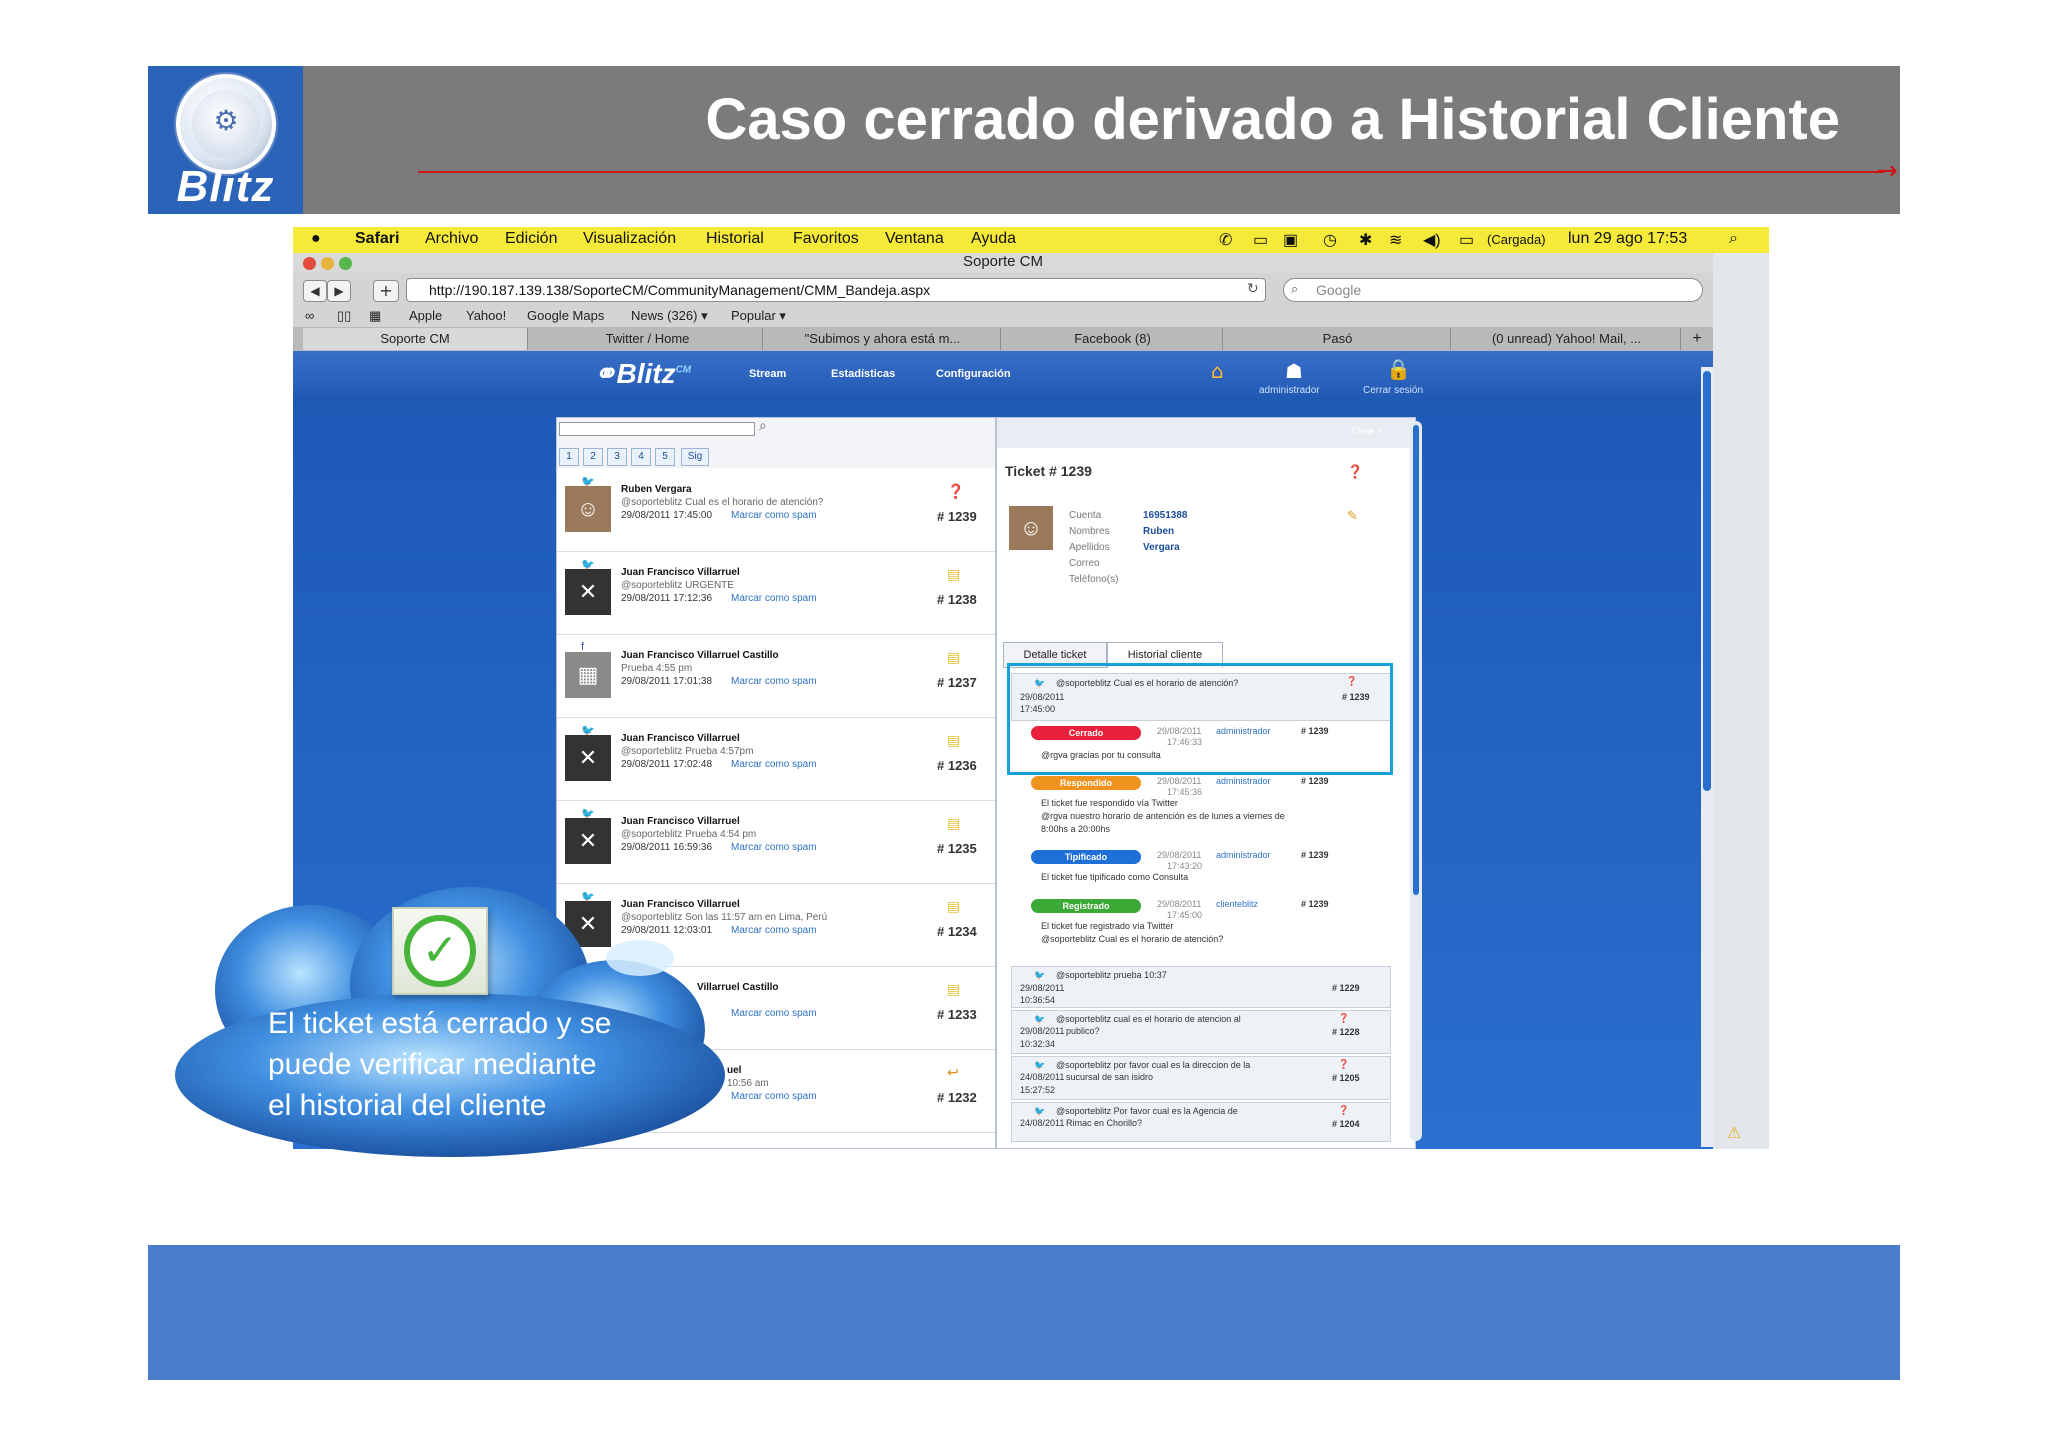  What do you see at coordinates (758, 316) in the screenshot?
I see `bookmark-popular: Popular ▾` at bounding box center [758, 316].